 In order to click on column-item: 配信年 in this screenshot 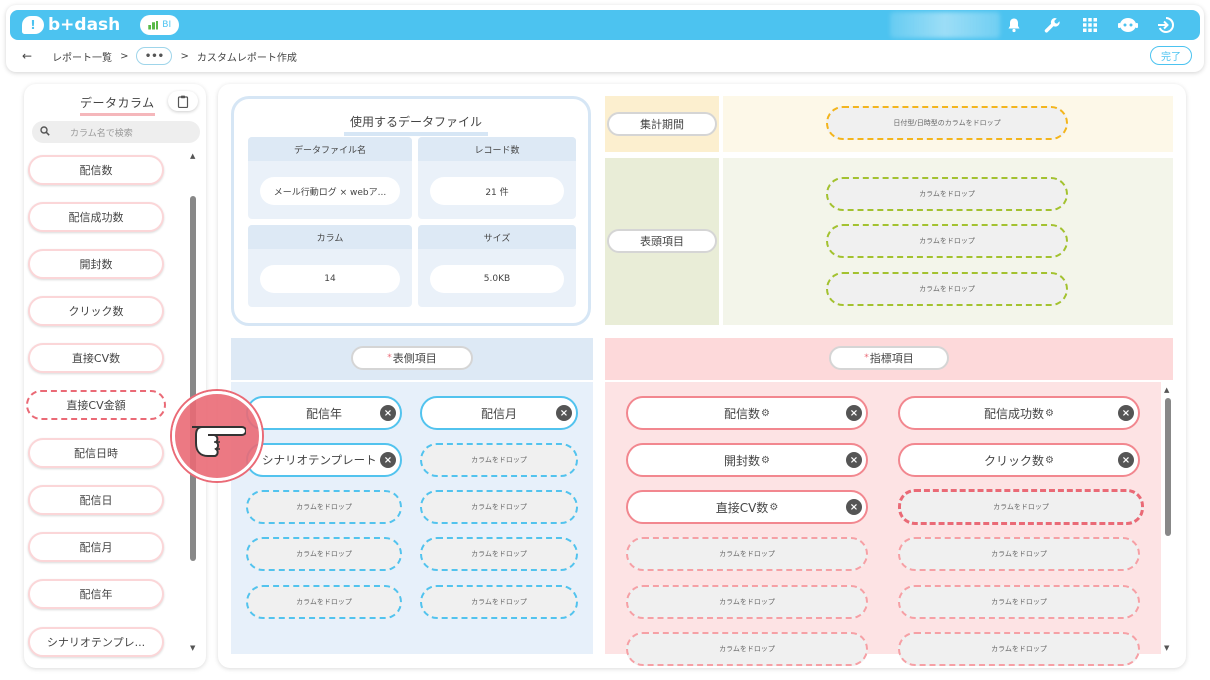, I will do `click(96, 594)`.